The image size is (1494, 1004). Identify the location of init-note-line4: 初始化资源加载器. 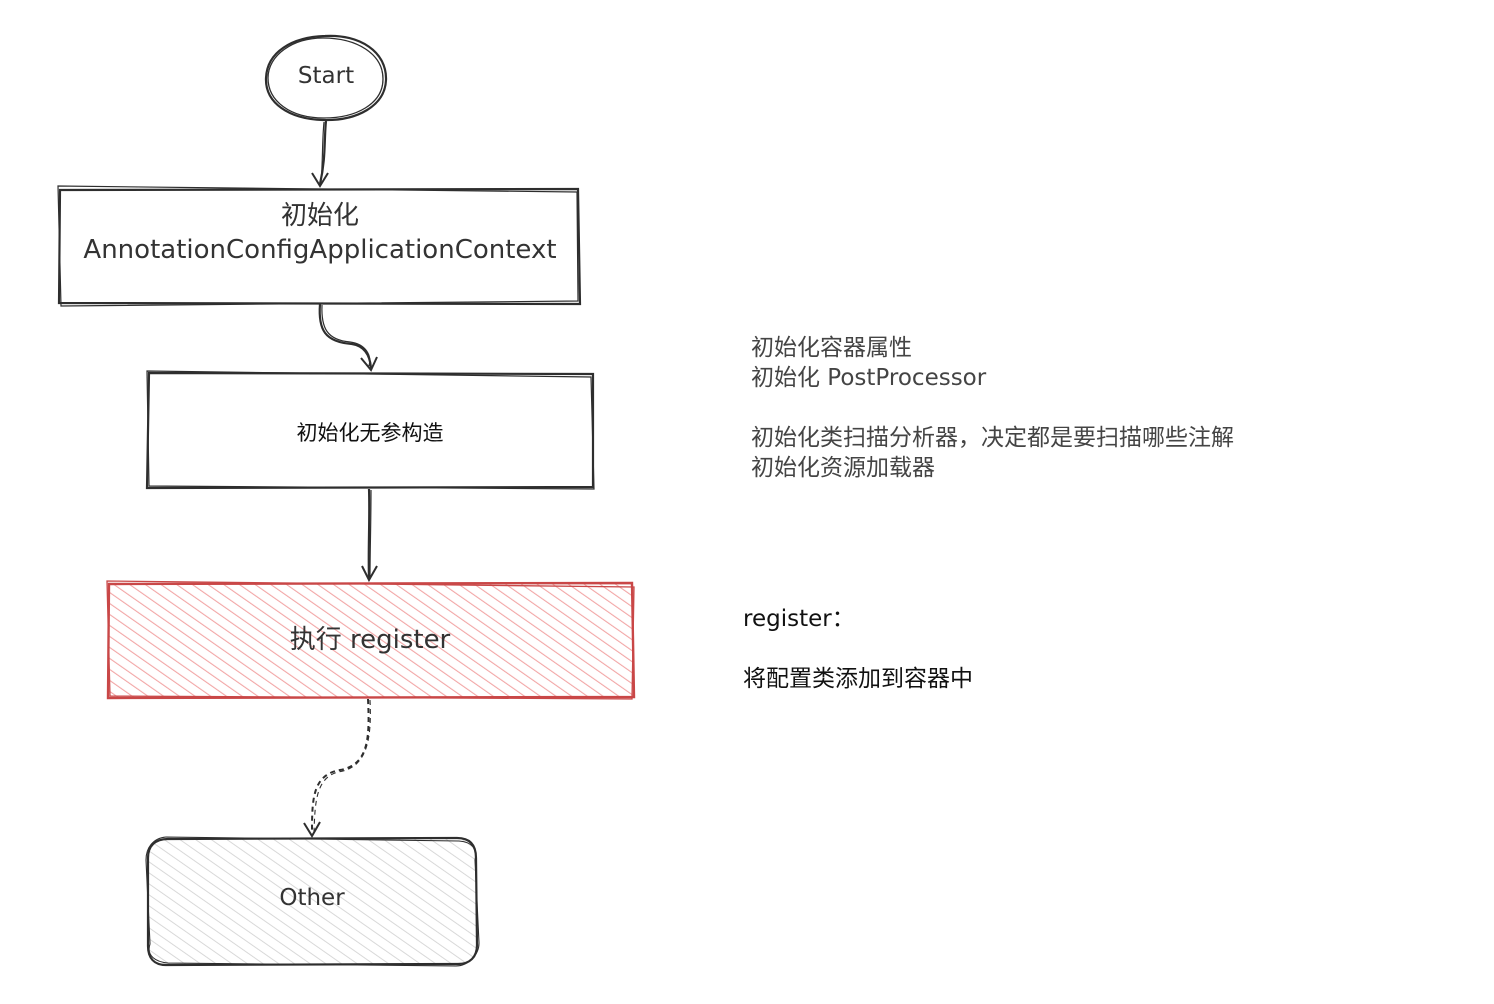
(843, 468).